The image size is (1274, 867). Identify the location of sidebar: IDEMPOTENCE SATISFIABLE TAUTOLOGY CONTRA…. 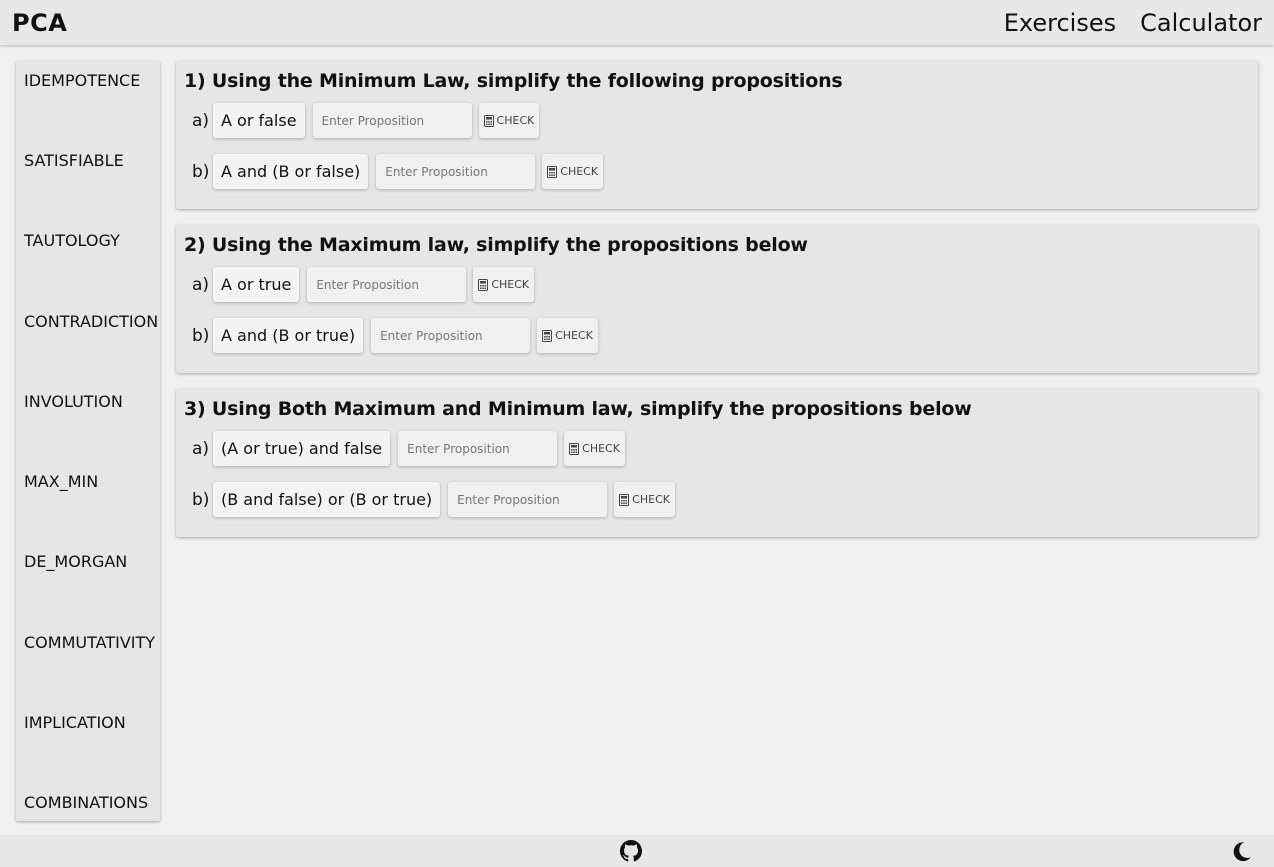
(88, 441).